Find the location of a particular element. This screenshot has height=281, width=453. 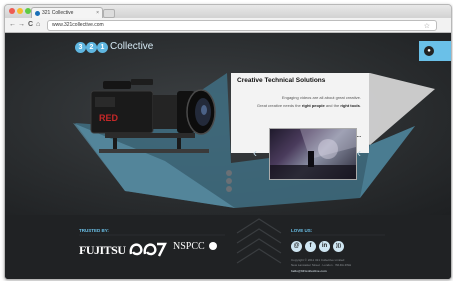

address-toolbar: ← → C ⌂ www.321collective.com ☆ is located at coordinates (228, 25).